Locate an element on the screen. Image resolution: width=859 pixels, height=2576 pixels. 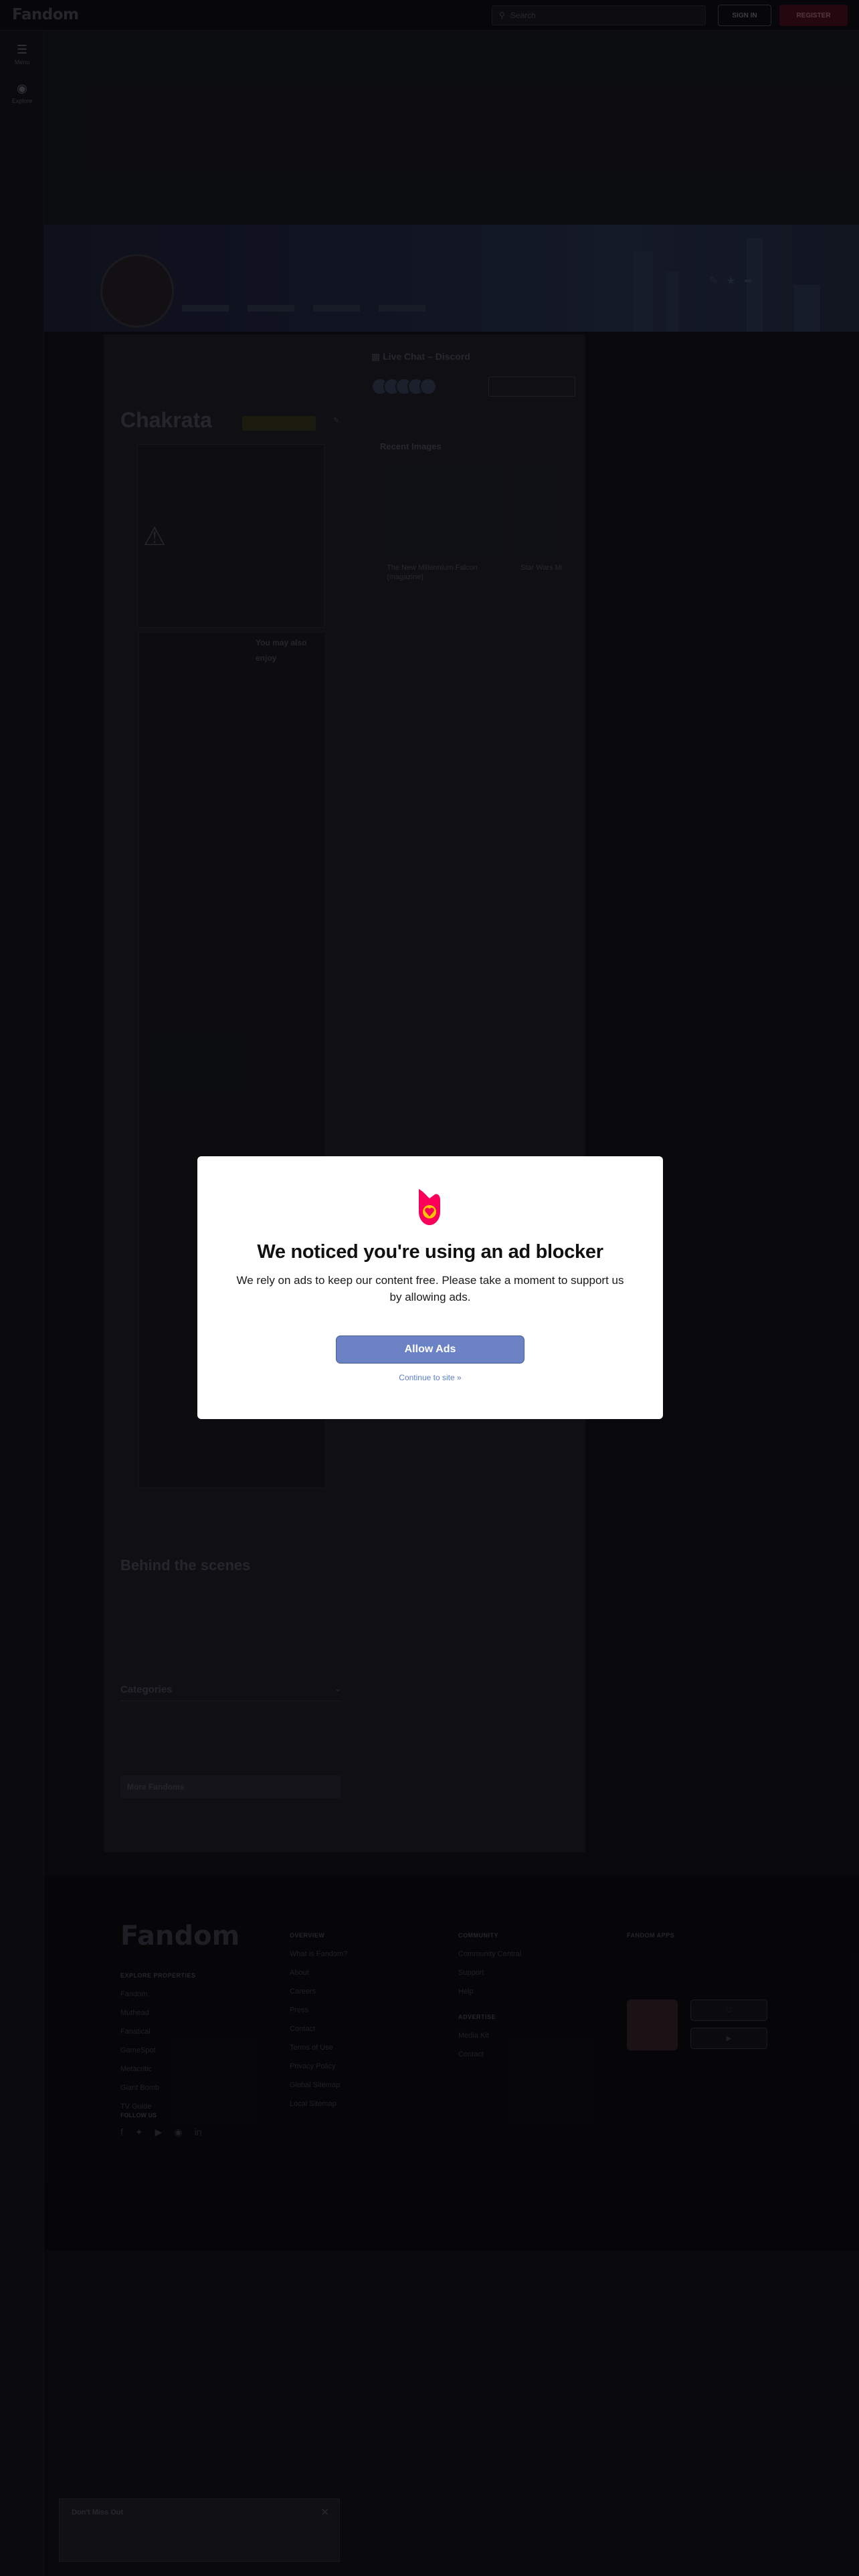
fandom-flame-icon is located at coordinates (429, 1207).